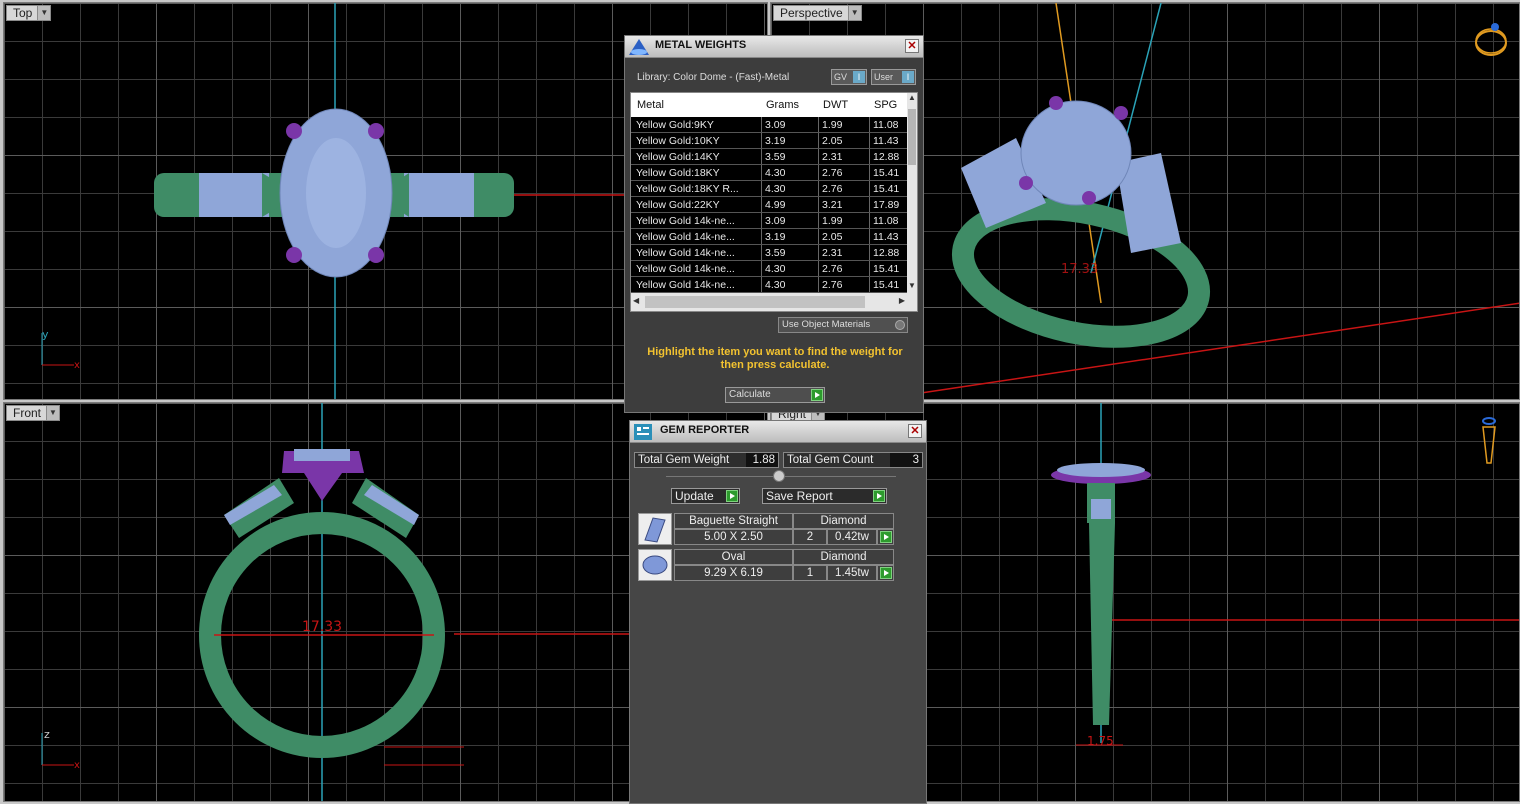 The height and width of the screenshot is (804, 1520). Describe the element at coordinates (900, 325) in the screenshot. I see `radio-icon` at that location.